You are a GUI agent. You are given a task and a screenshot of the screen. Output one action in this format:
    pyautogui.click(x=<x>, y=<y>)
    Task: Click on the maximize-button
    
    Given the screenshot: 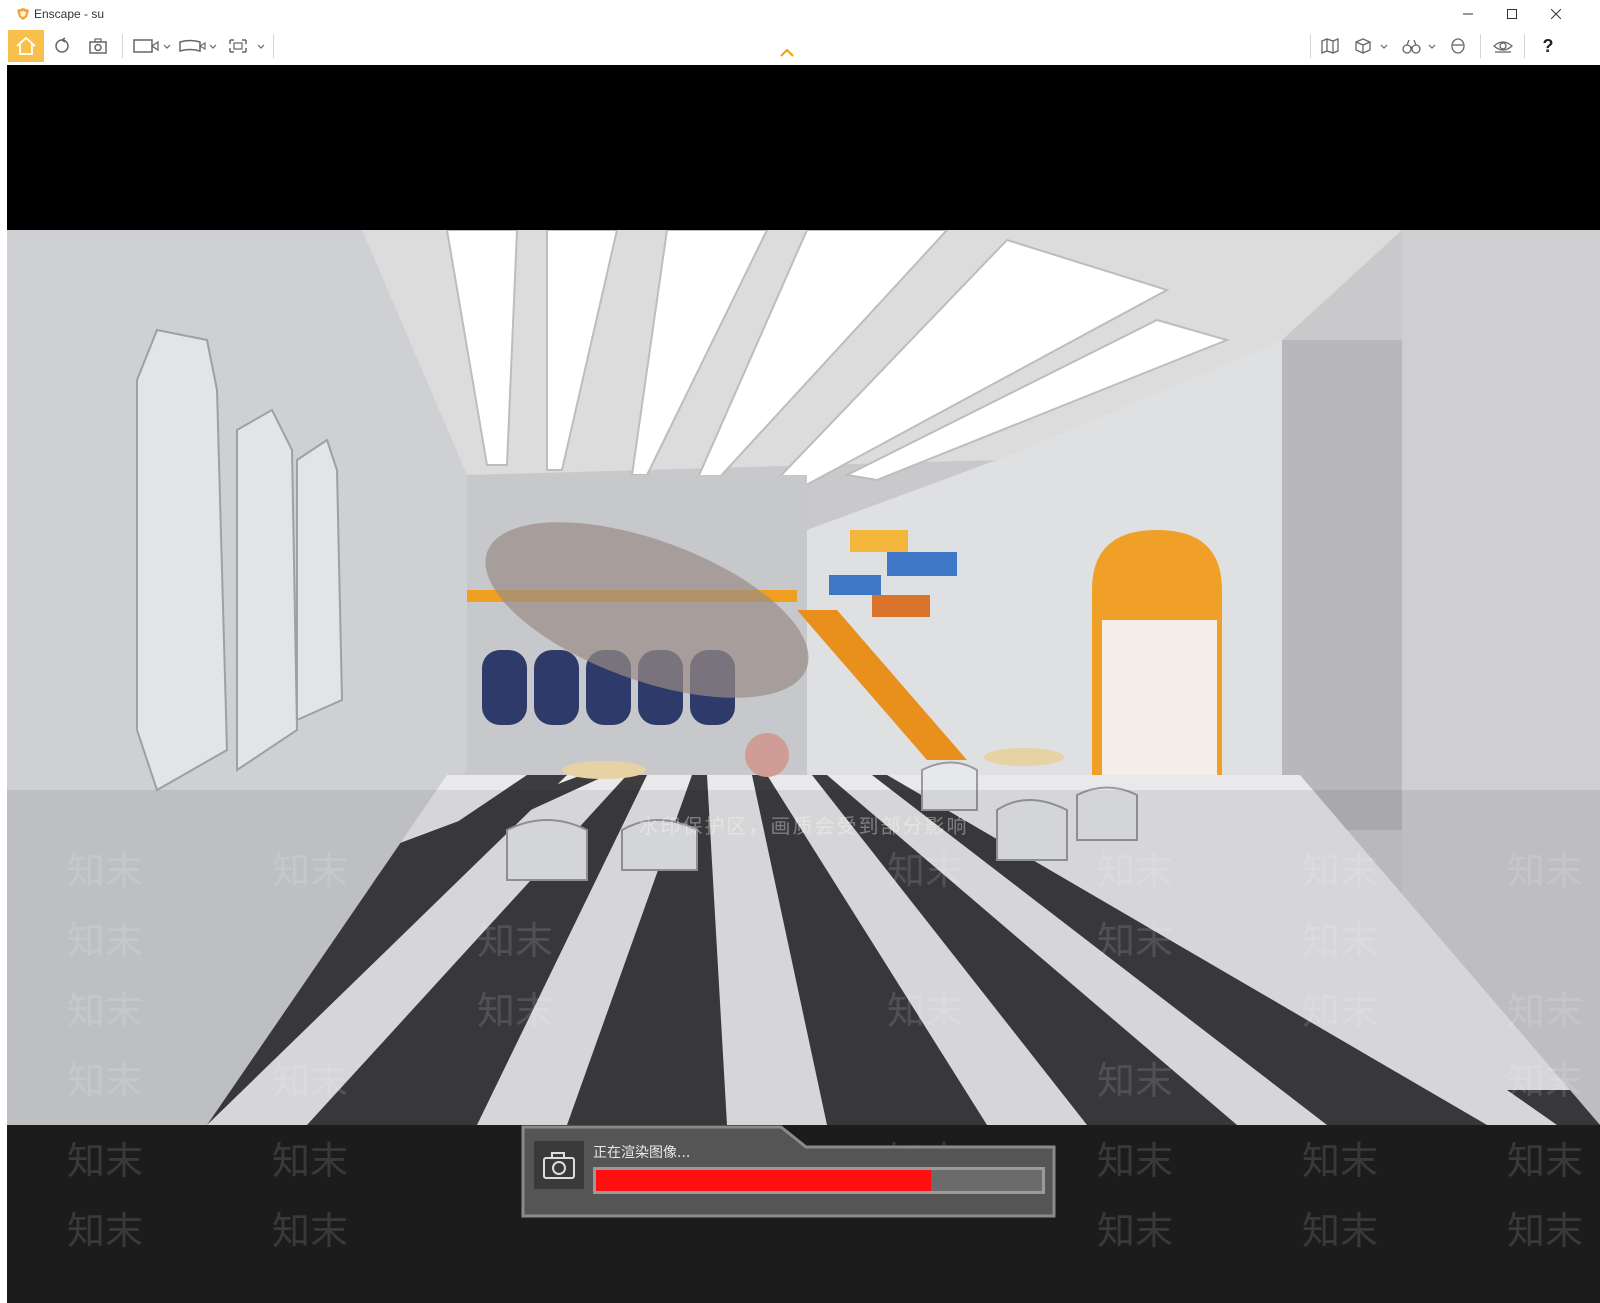 What is the action you would take?
    pyautogui.click(x=1512, y=14)
    